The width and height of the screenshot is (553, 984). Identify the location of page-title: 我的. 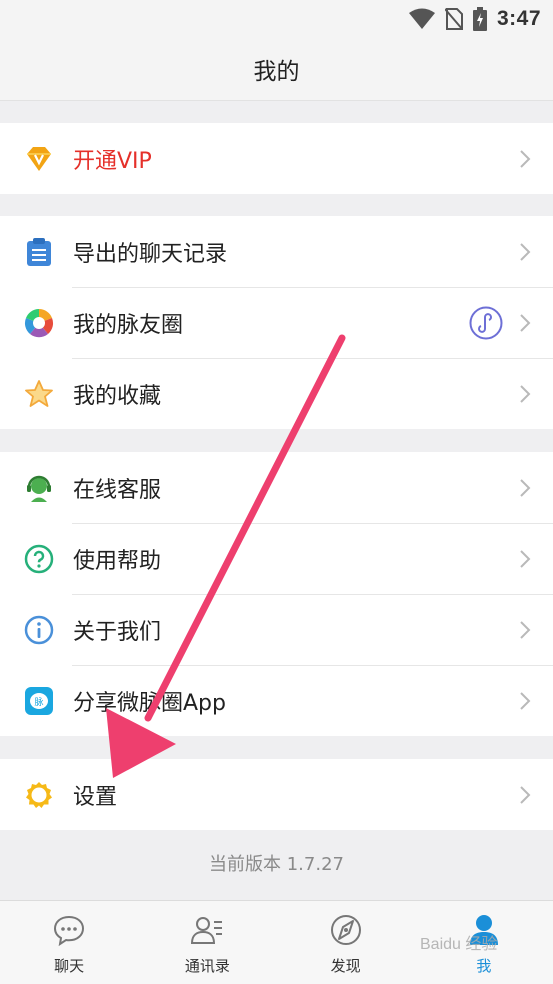
(276, 72).